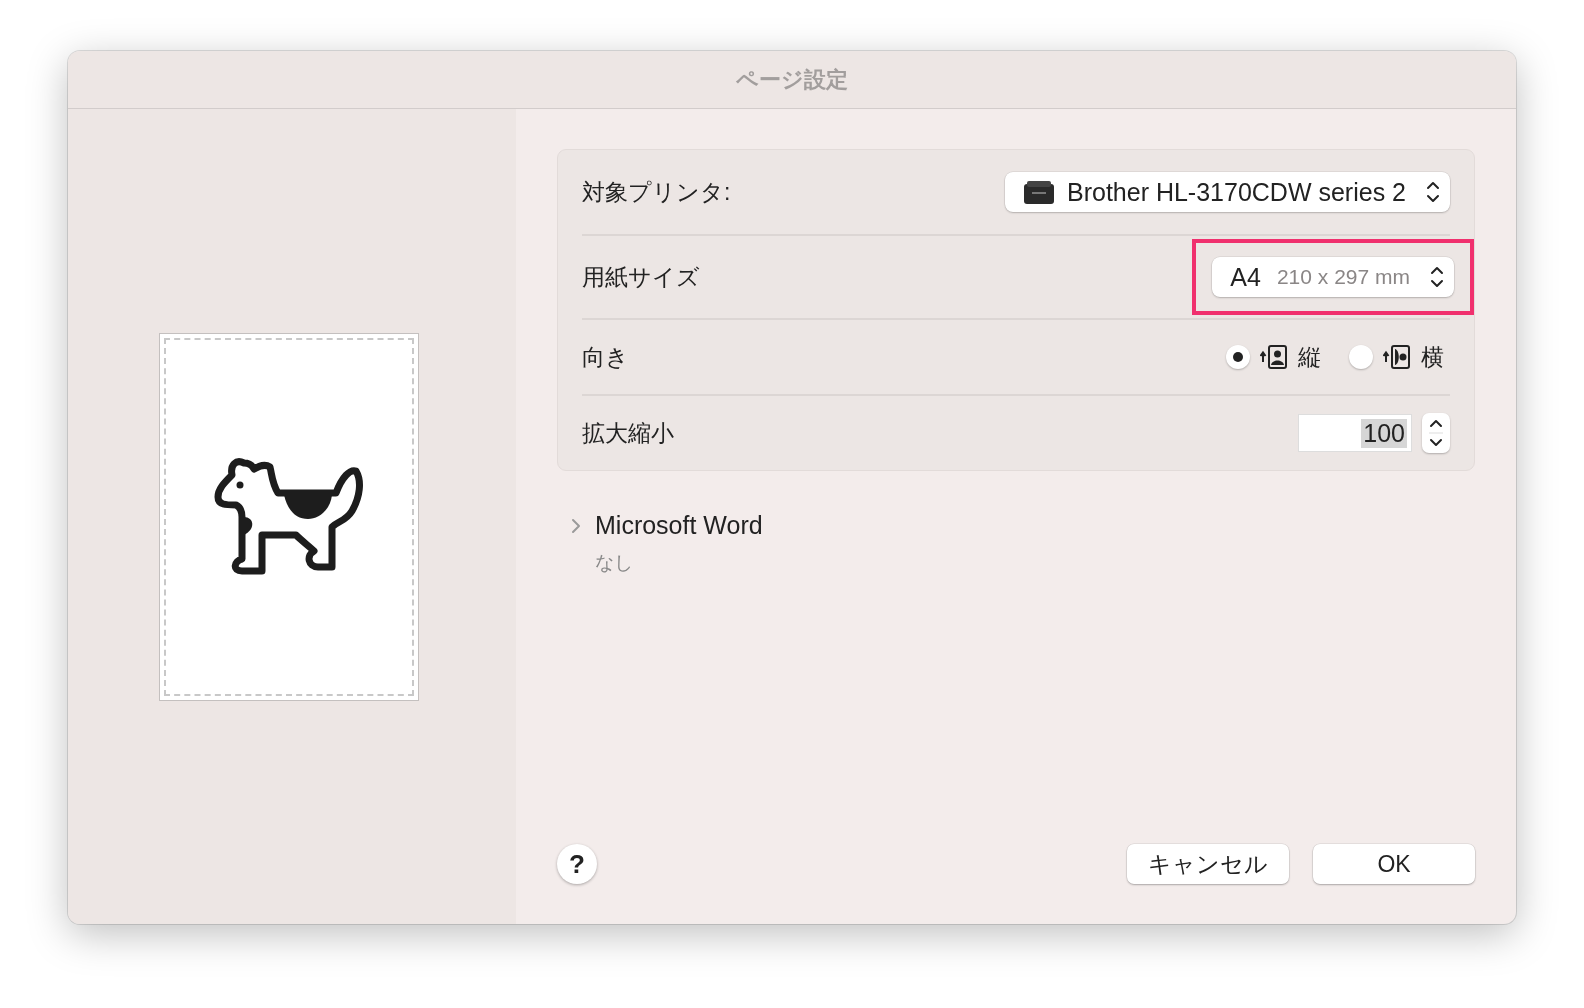 This screenshot has width=1584, height=1008. What do you see at coordinates (1309, 357) in the screenshot?
I see `radio-label: 縦` at bounding box center [1309, 357].